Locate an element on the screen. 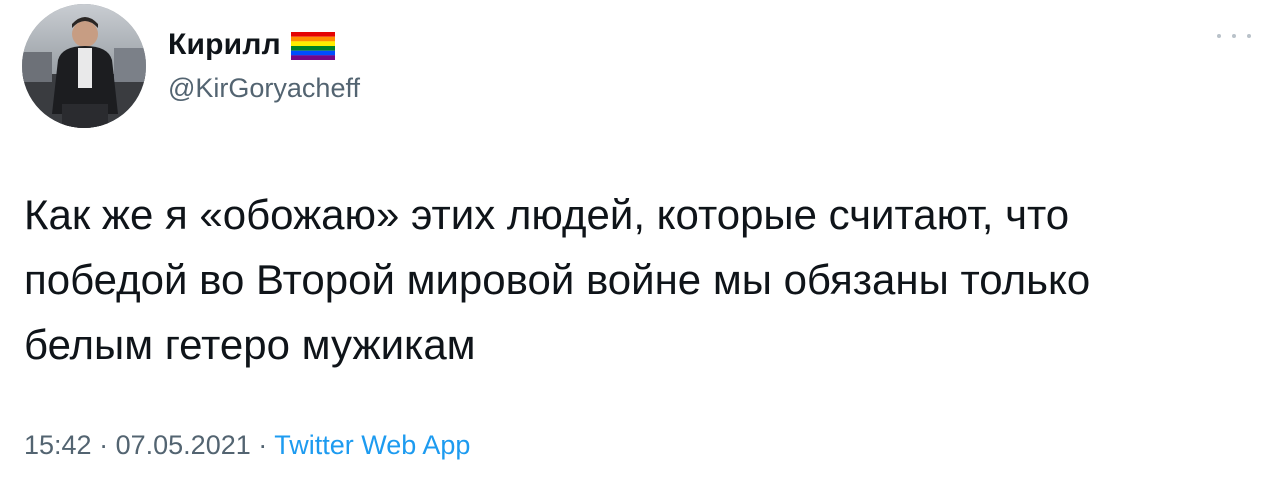 This screenshot has width=1279, height=494. avatar-photo is located at coordinates (84, 66).